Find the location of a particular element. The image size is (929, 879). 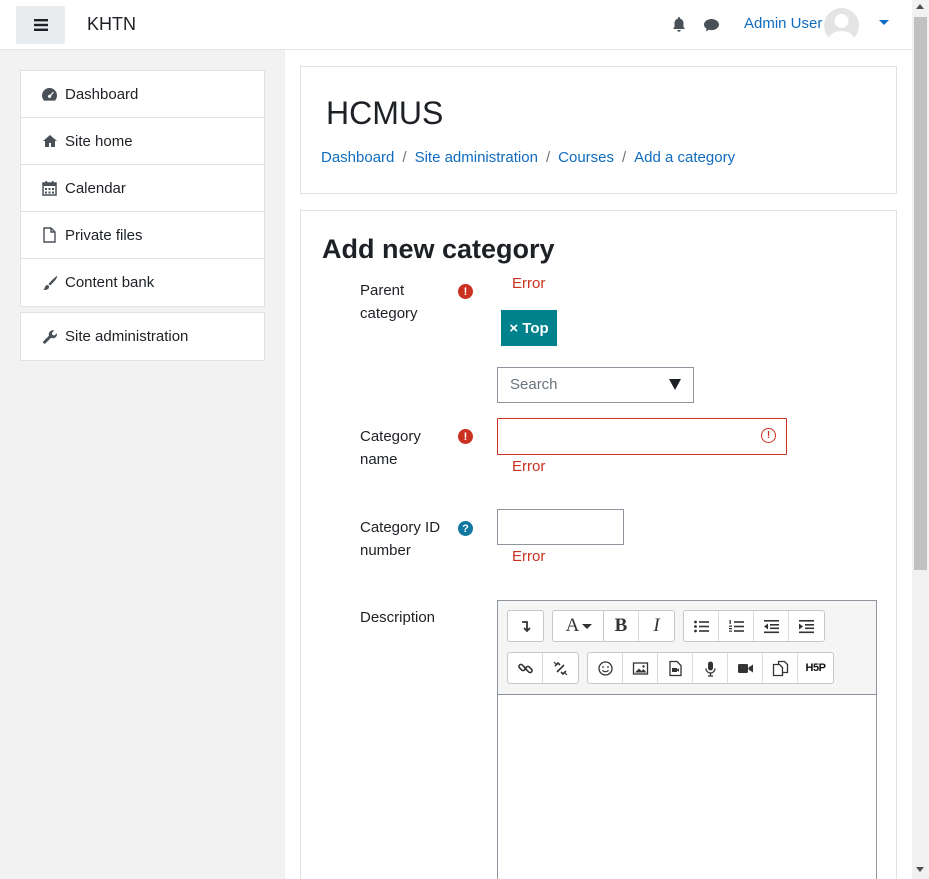

toolbar-group-text: B I is located at coordinates (639, 626).